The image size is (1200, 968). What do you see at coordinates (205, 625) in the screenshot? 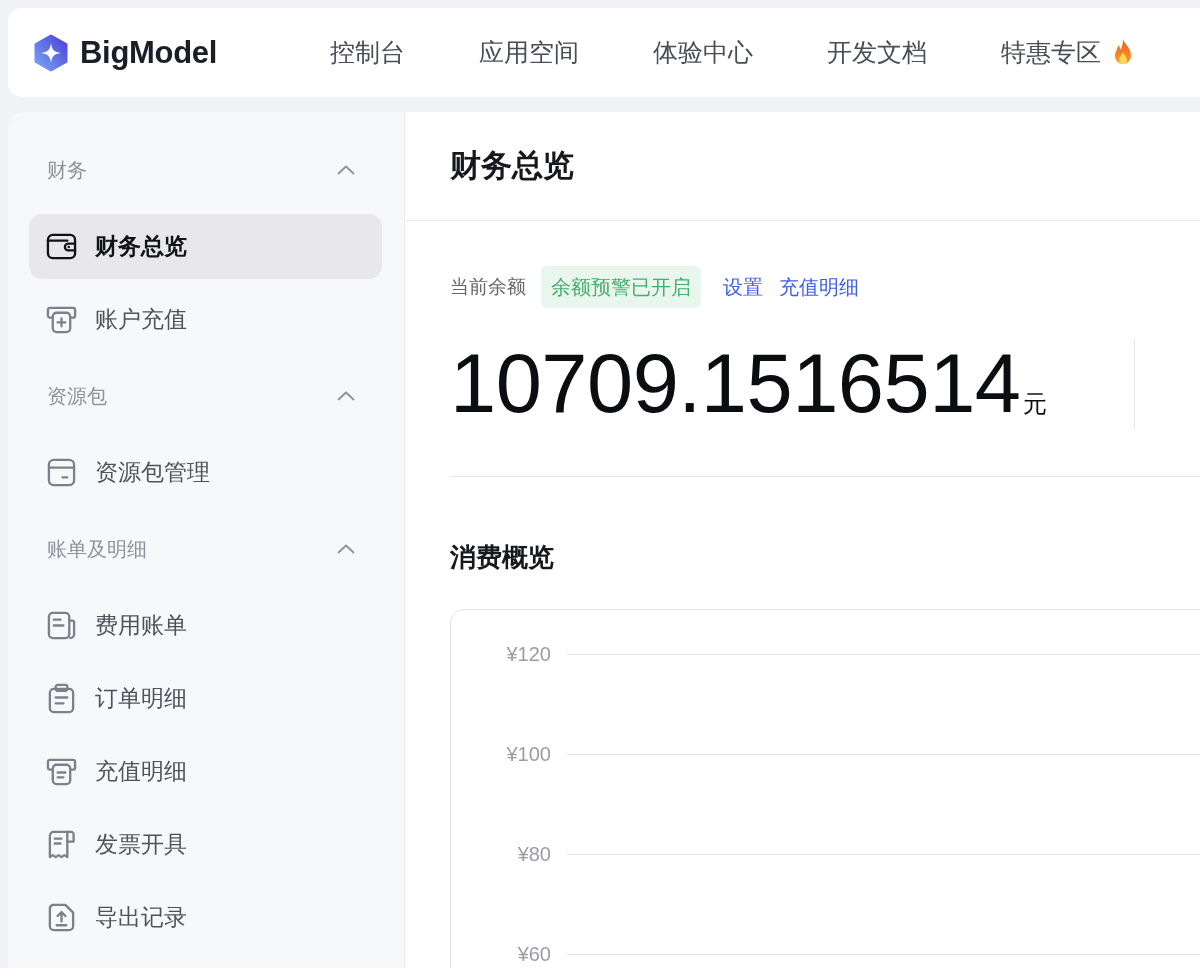
I see `sidebar-item: 费用账单` at bounding box center [205, 625].